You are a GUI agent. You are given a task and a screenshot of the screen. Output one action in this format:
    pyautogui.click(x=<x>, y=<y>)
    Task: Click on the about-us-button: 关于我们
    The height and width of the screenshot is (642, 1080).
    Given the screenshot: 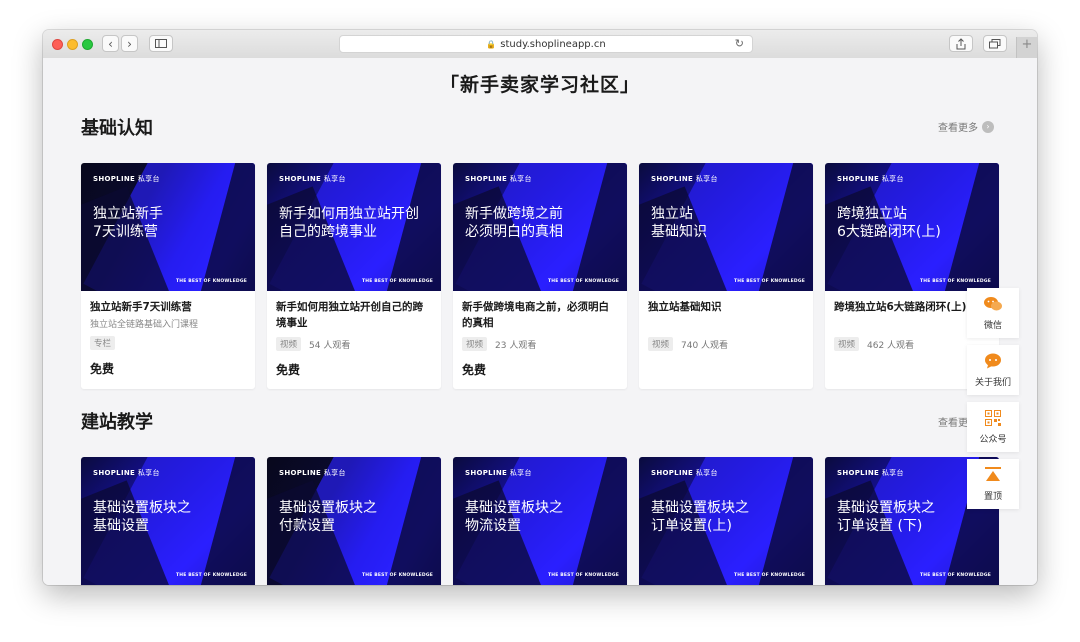 What is the action you would take?
    pyautogui.click(x=993, y=370)
    